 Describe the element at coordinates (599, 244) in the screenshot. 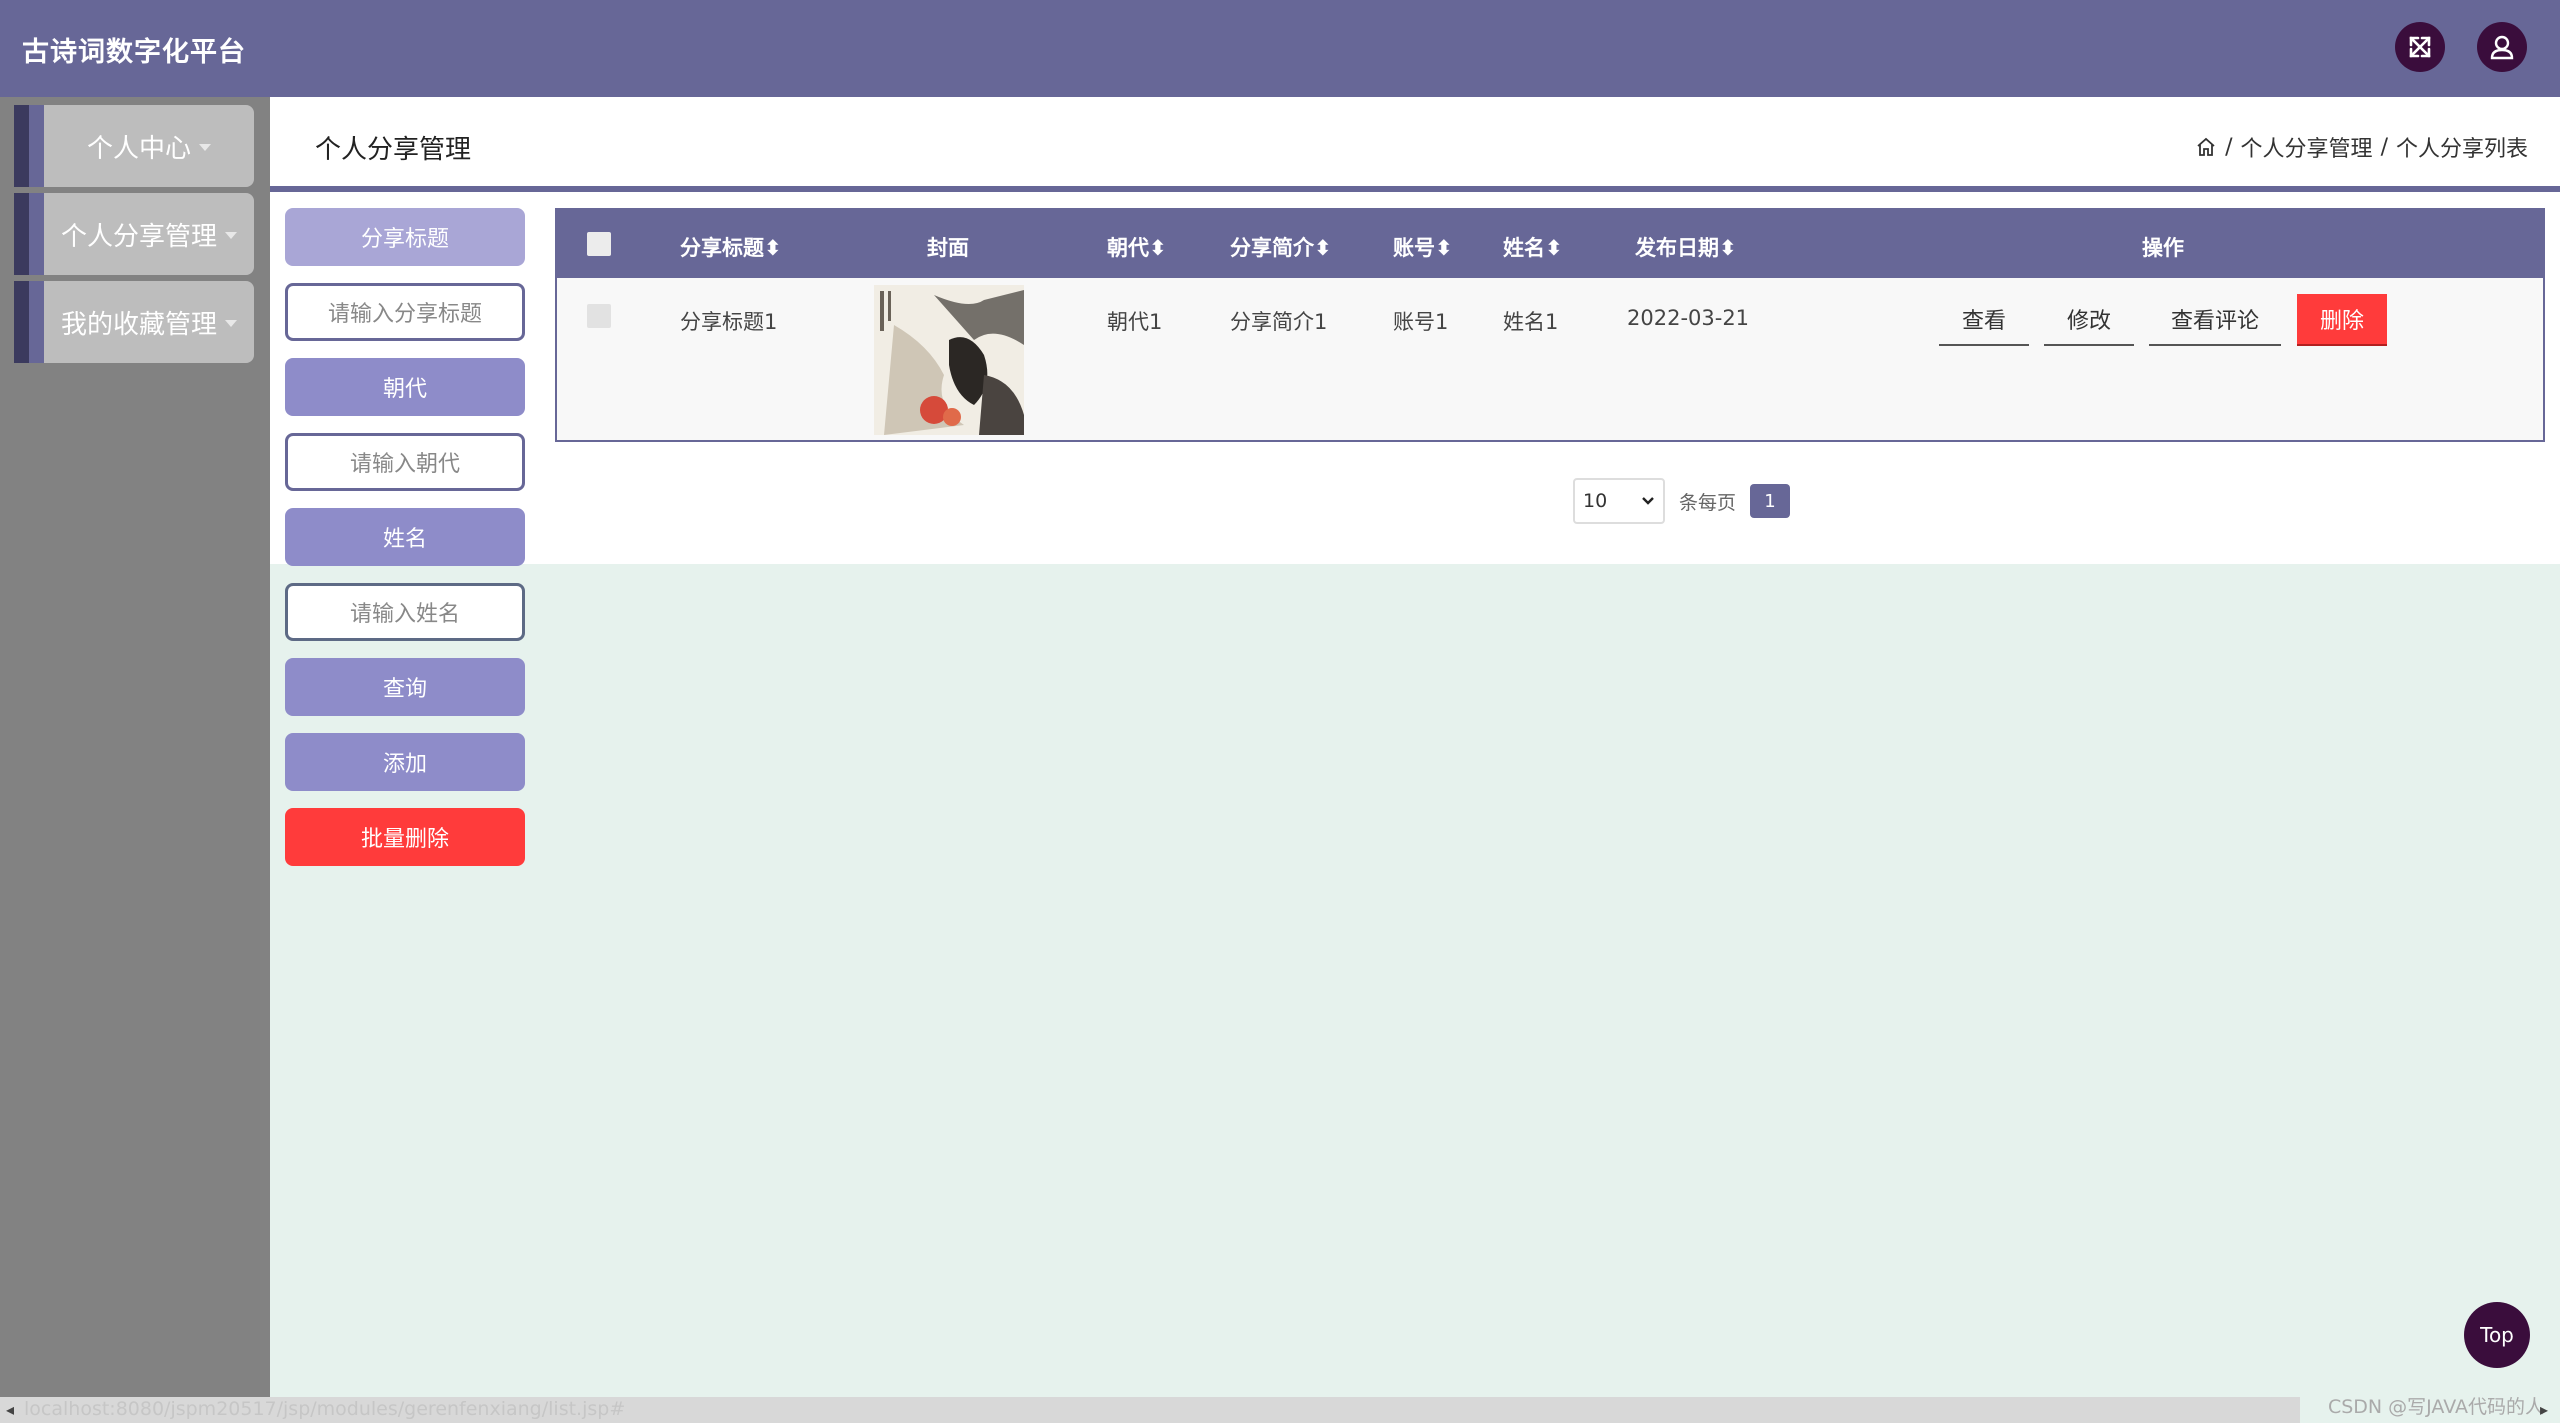

I see `select-all-checkbox` at that location.